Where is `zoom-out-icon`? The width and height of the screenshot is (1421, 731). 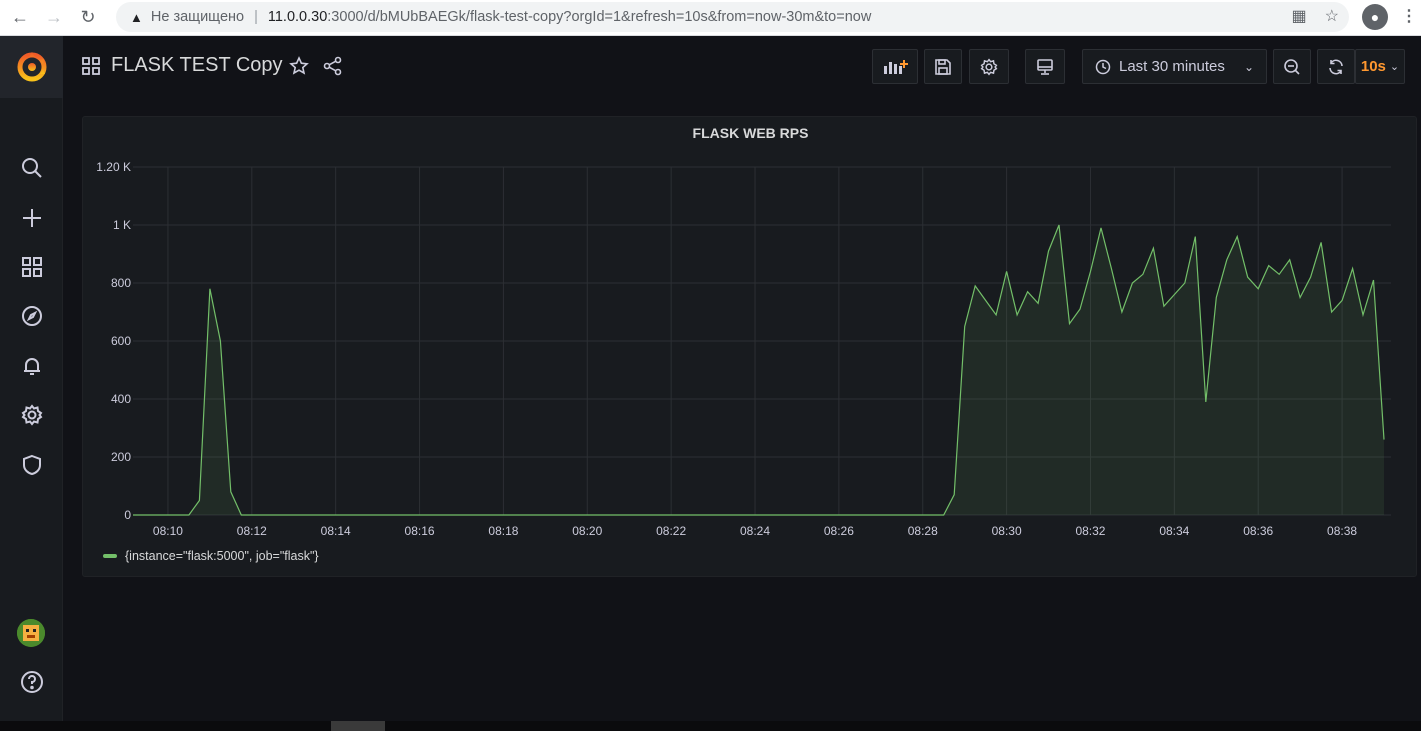
zoom-out-icon is located at coordinates (1292, 66).